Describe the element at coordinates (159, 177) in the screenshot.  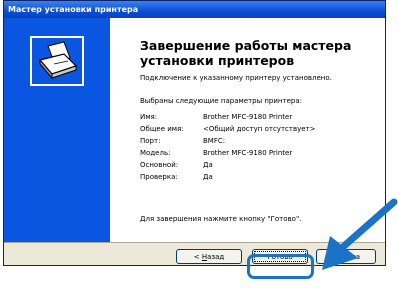
I see `param-label-test: Проверка:` at that location.